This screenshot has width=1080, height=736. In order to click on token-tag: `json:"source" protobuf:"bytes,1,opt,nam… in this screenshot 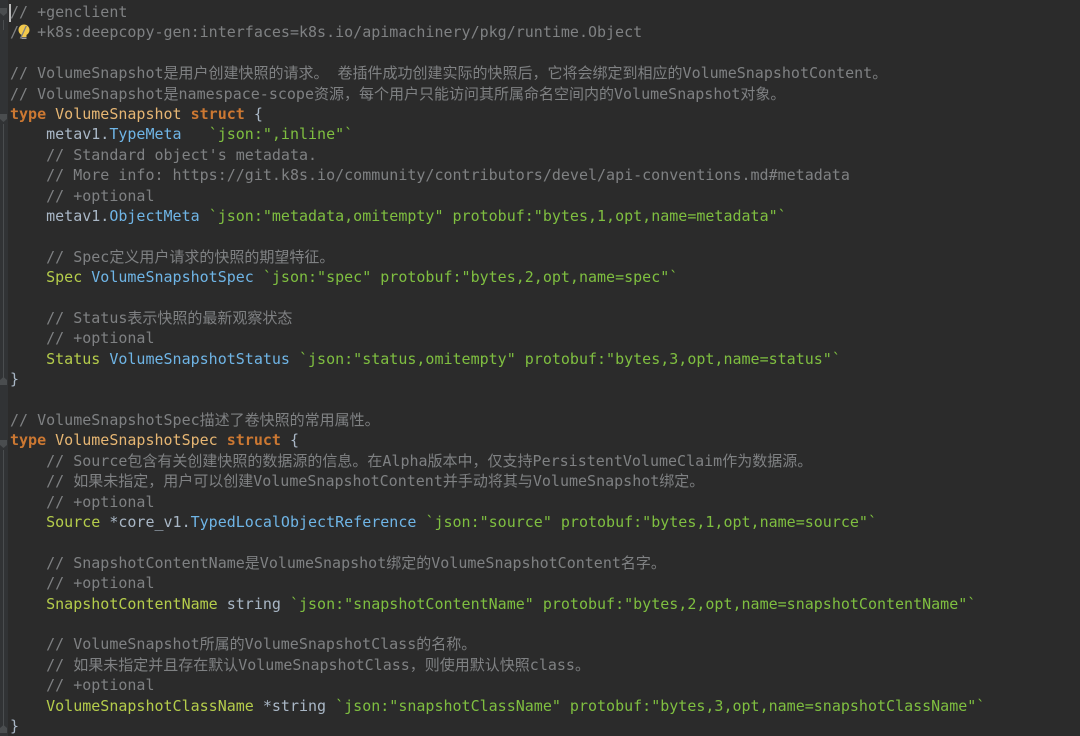, I will do `click(651, 522)`.